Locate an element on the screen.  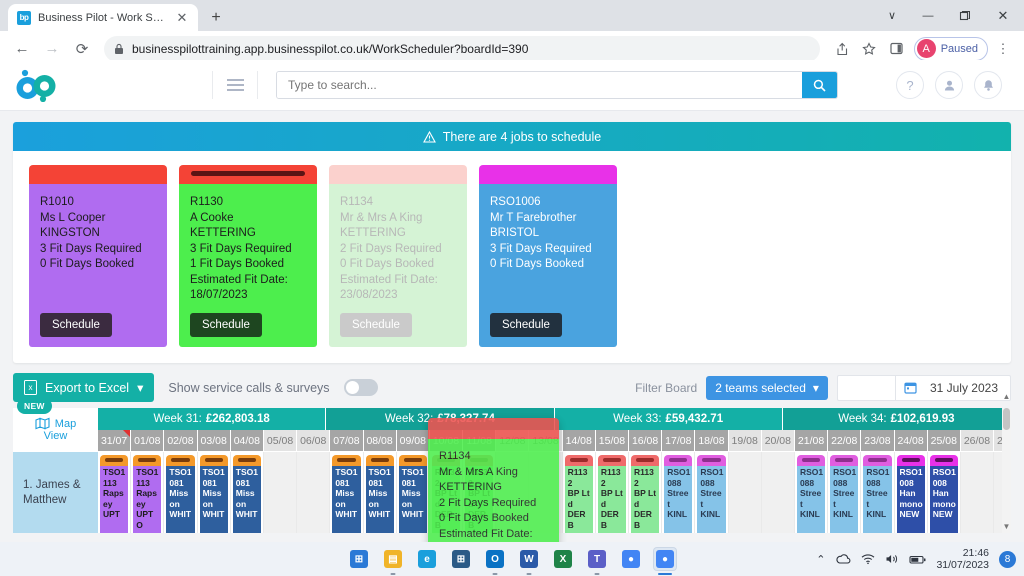
schedule-slot: TSO1113 Rapsey UPT is located at coordinates (115, 492).